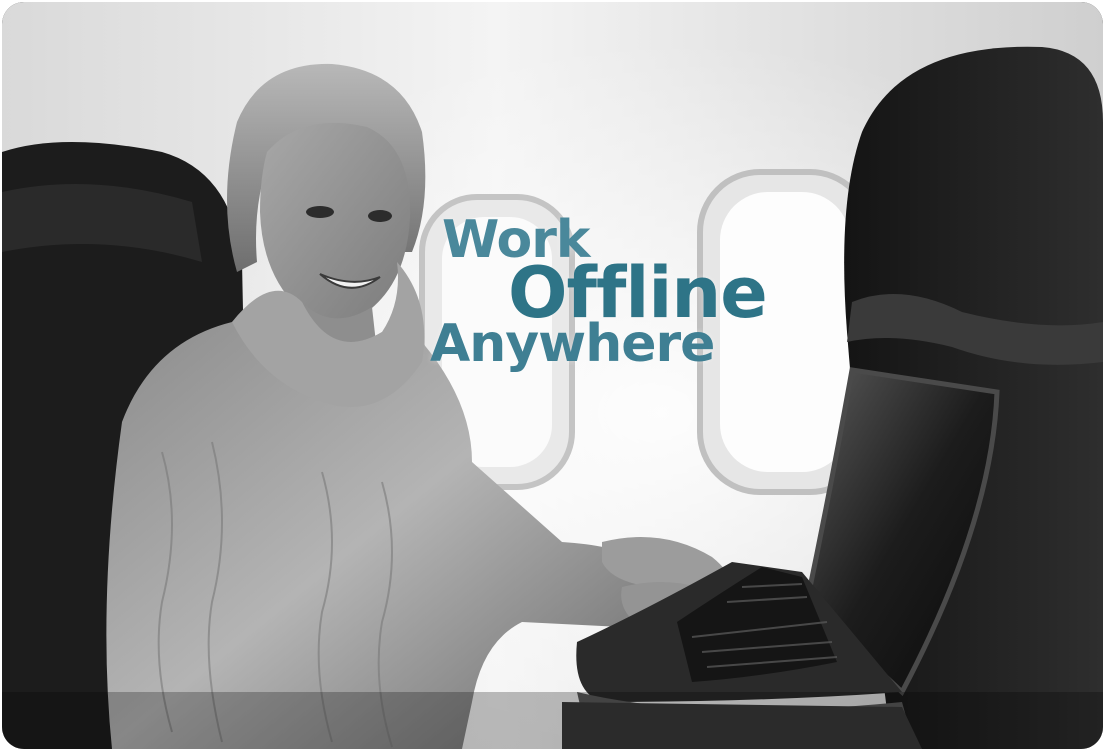 This screenshot has width=1105, height=751. I want to click on headline: Work Offline Anywhere, so click(640, 292).